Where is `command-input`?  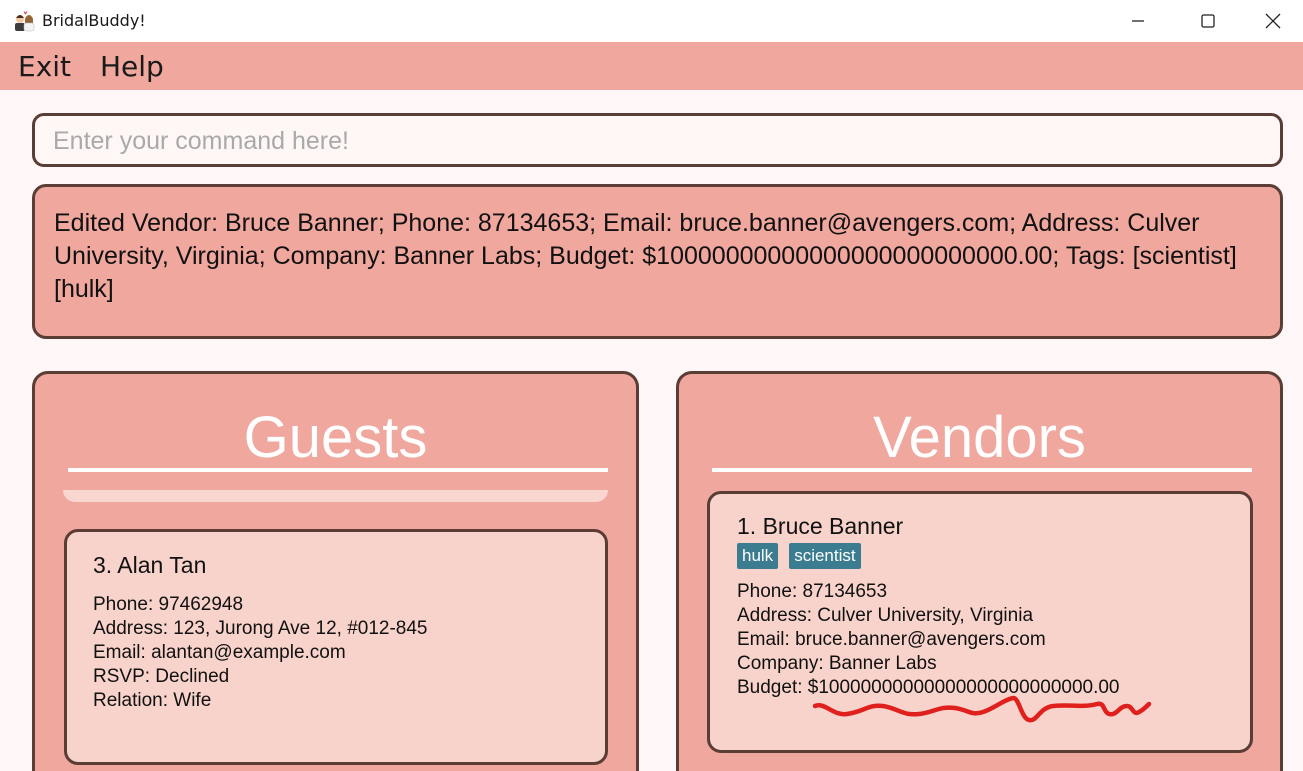 command-input is located at coordinates (653, 141).